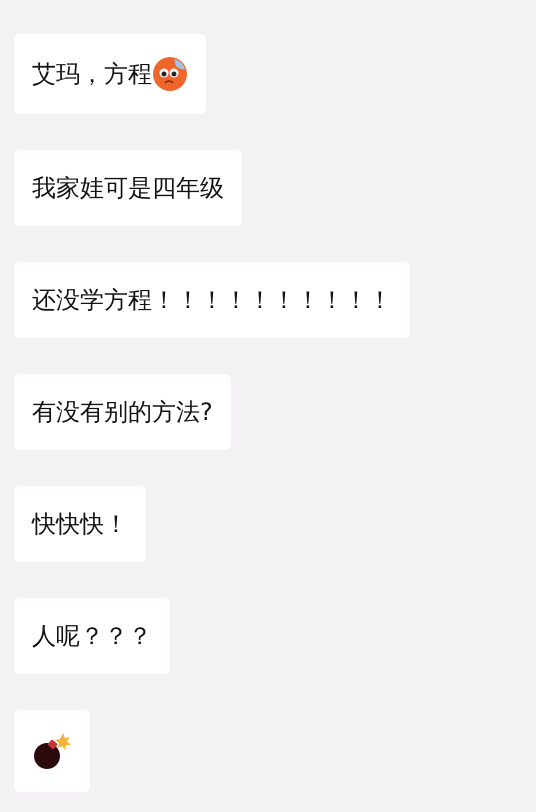 Image resolution: width=536 pixels, height=812 pixels. What do you see at coordinates (170, 74) in the screenshot?
I see `sweating-face-icon` at bounding box center [170, 74].